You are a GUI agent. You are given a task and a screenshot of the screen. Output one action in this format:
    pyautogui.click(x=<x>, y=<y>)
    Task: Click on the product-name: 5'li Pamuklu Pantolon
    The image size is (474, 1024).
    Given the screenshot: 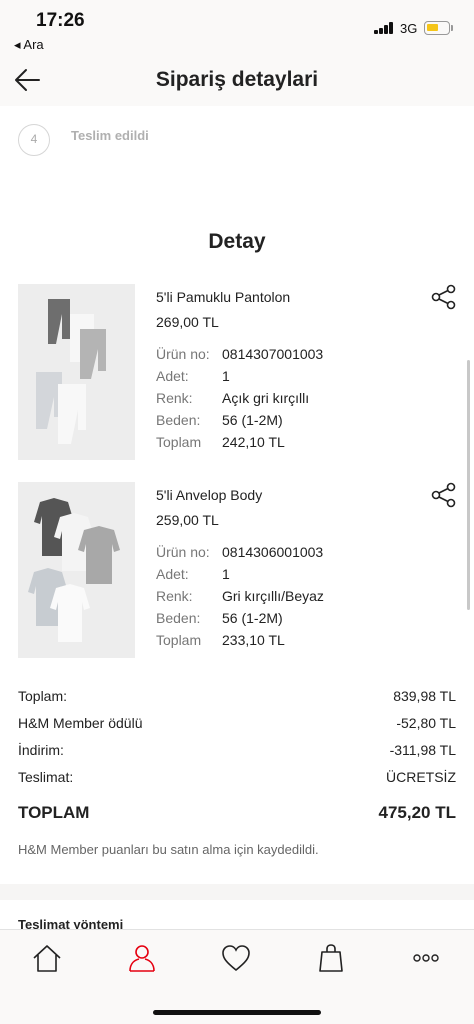 What is the action you would take?
    pyautogui.click(x=223, y=297)
    